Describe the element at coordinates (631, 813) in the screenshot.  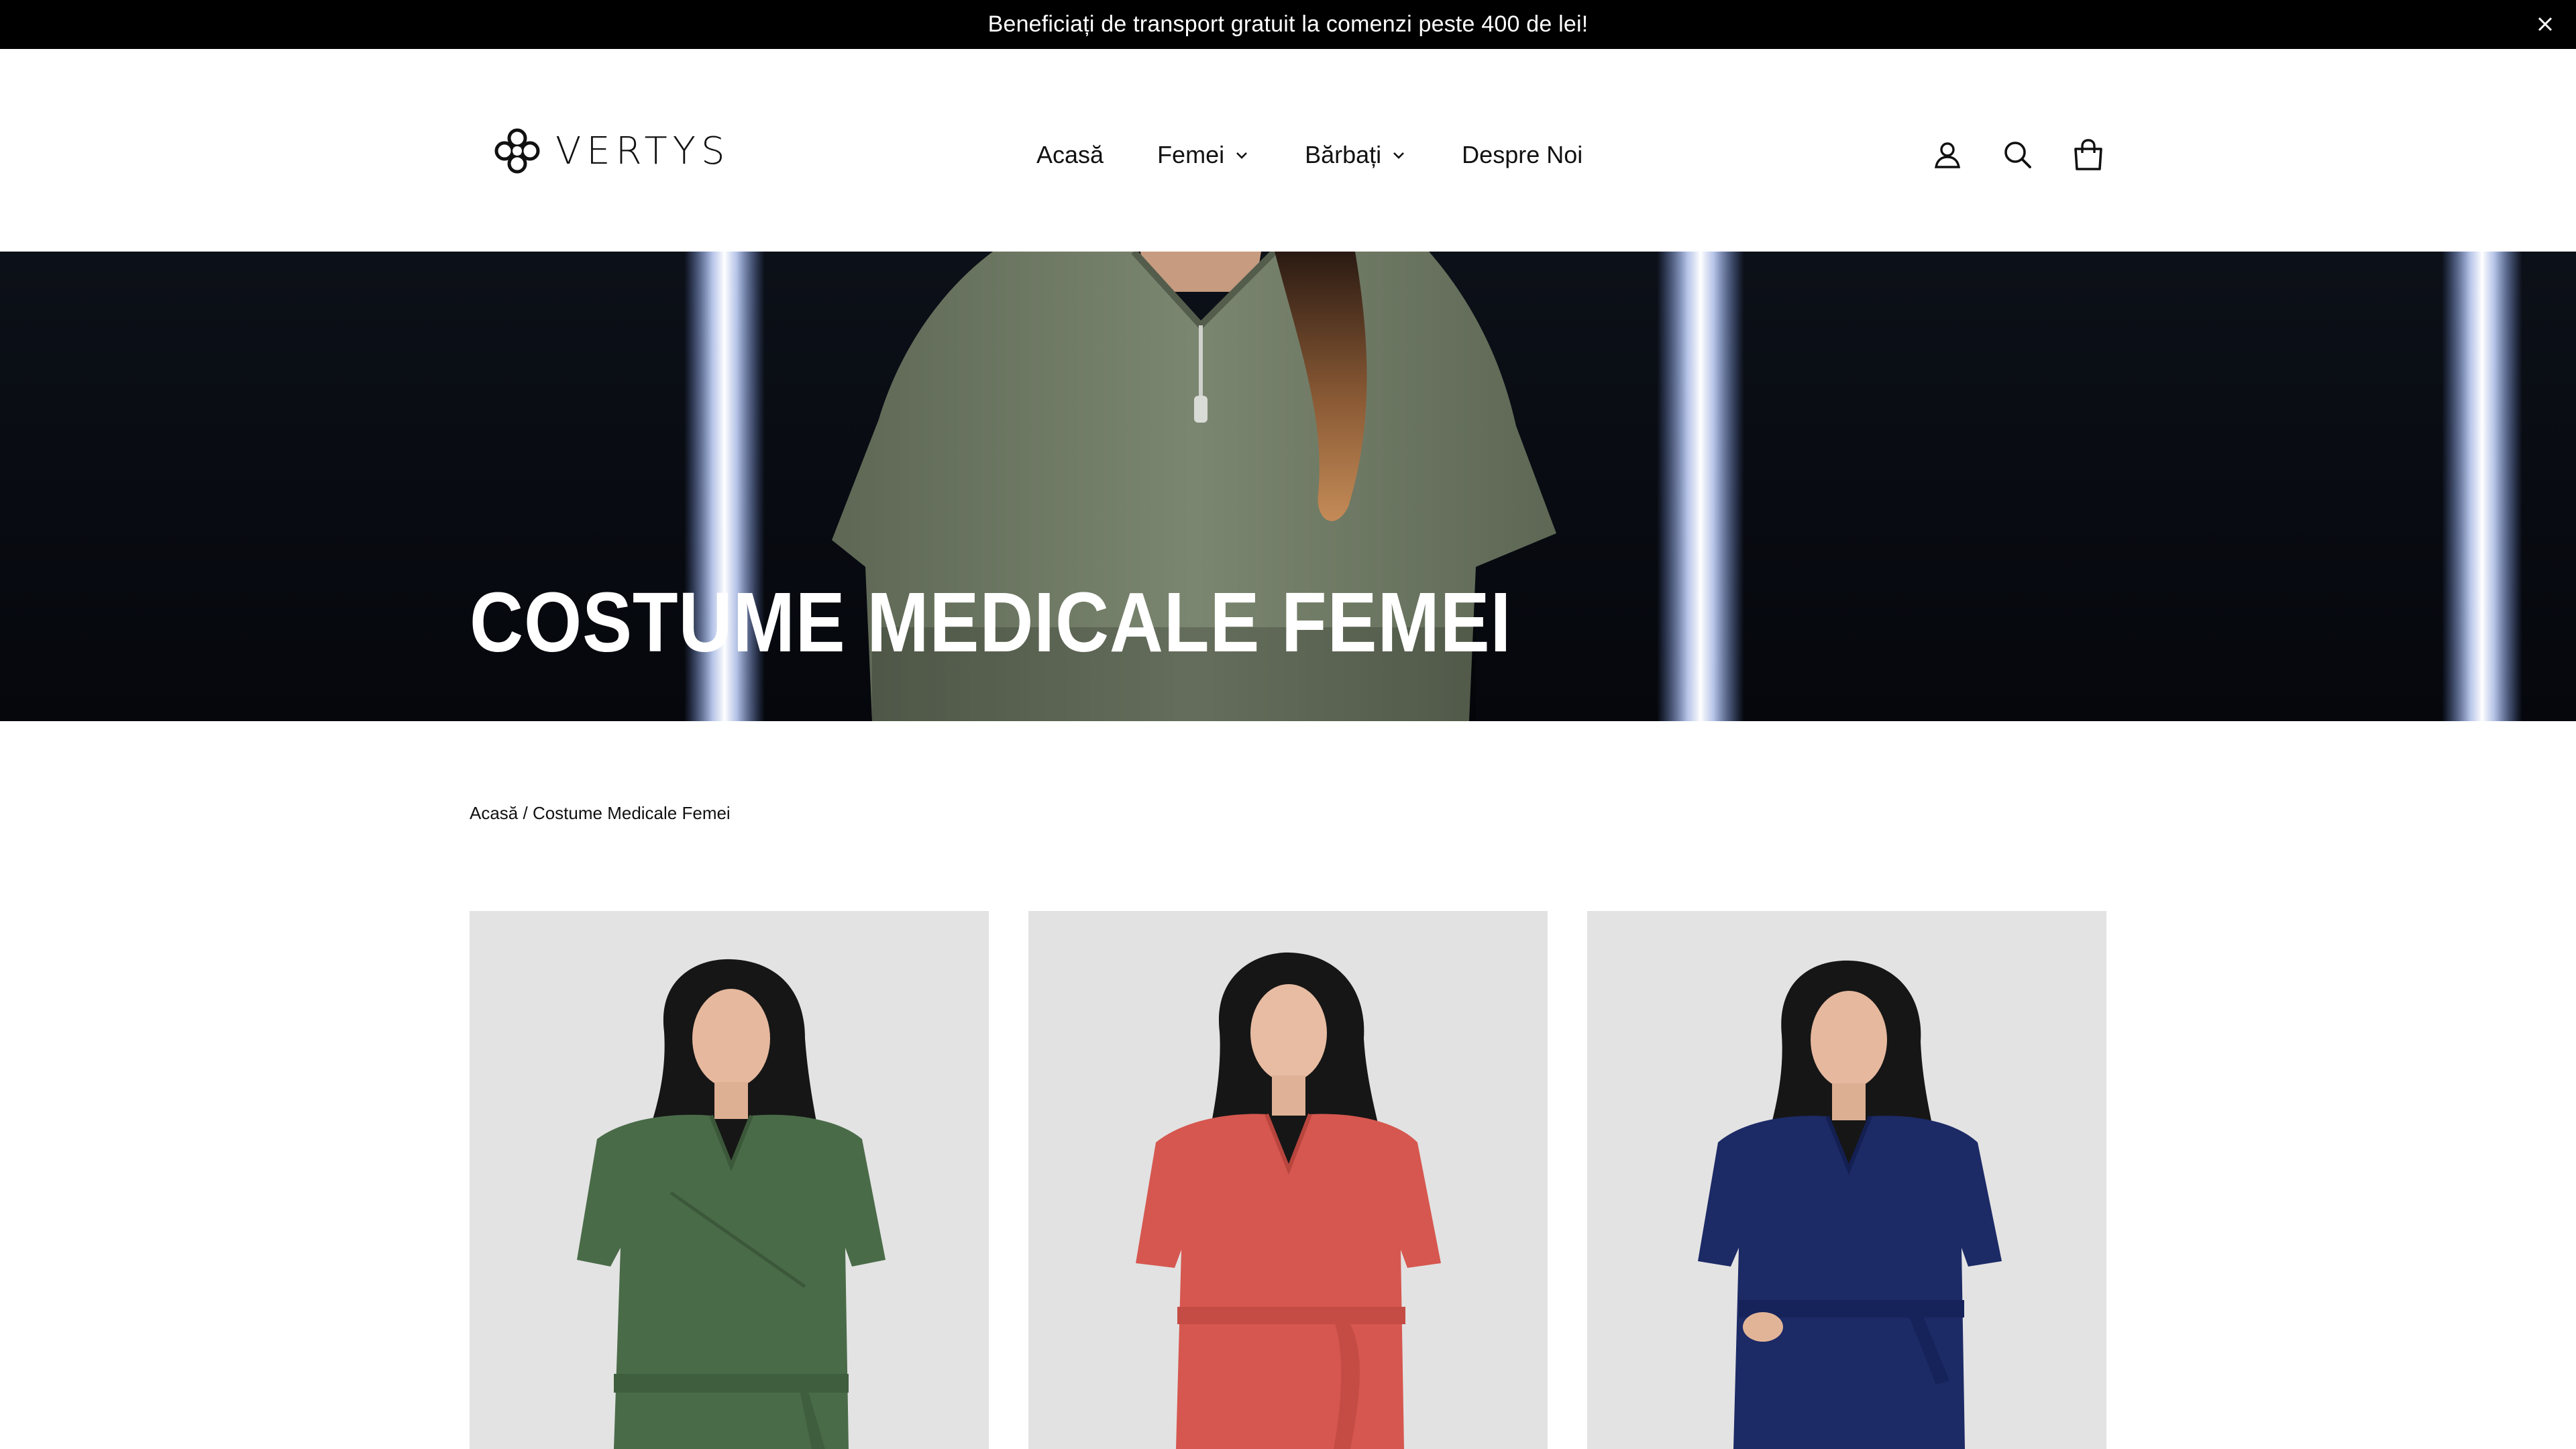
I see `breadcrumb-current: Costume Medicale Femei` at that location.